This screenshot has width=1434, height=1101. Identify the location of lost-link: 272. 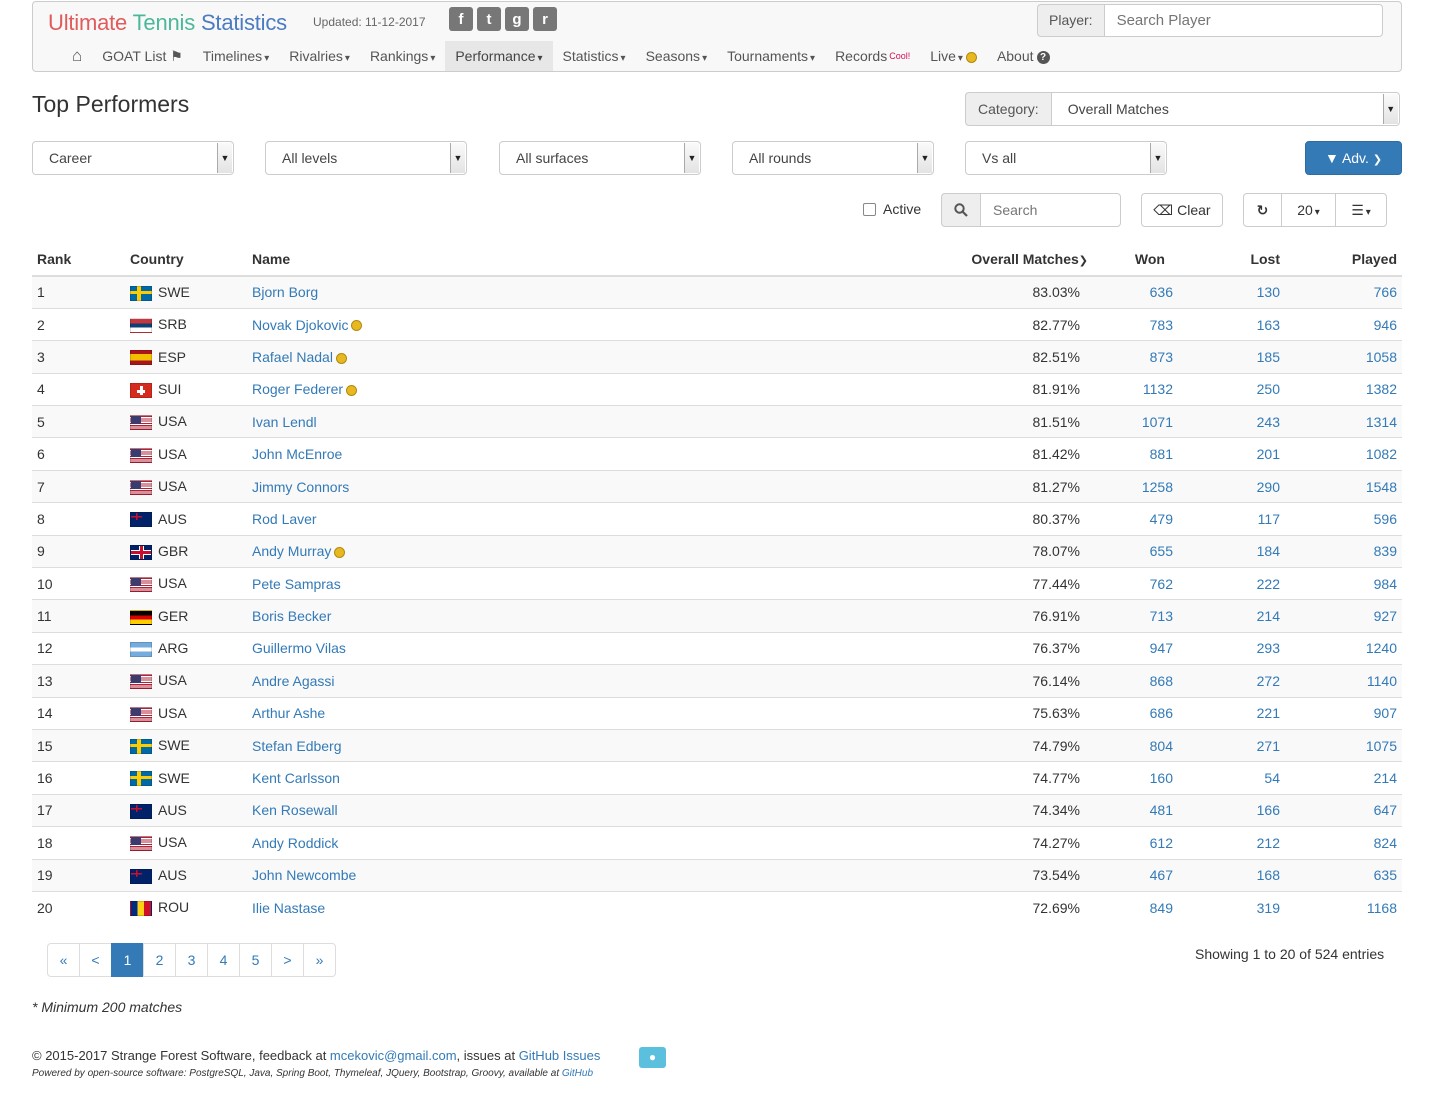
(1268, 681).